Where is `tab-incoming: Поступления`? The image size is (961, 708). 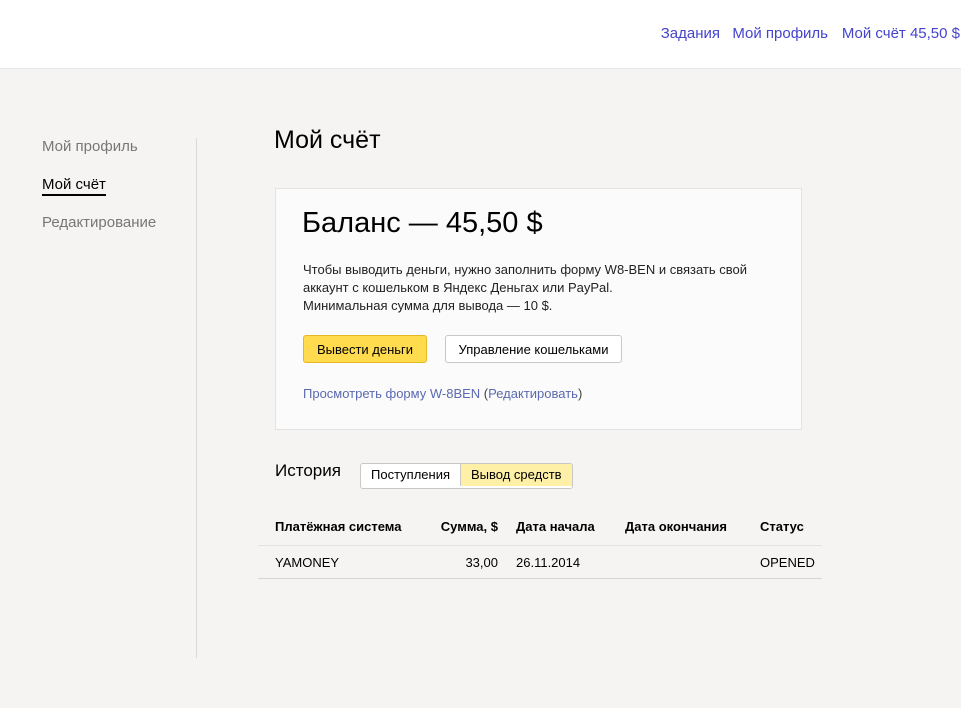 tab-incoming: Поступления is located at coordinates (410, 475).